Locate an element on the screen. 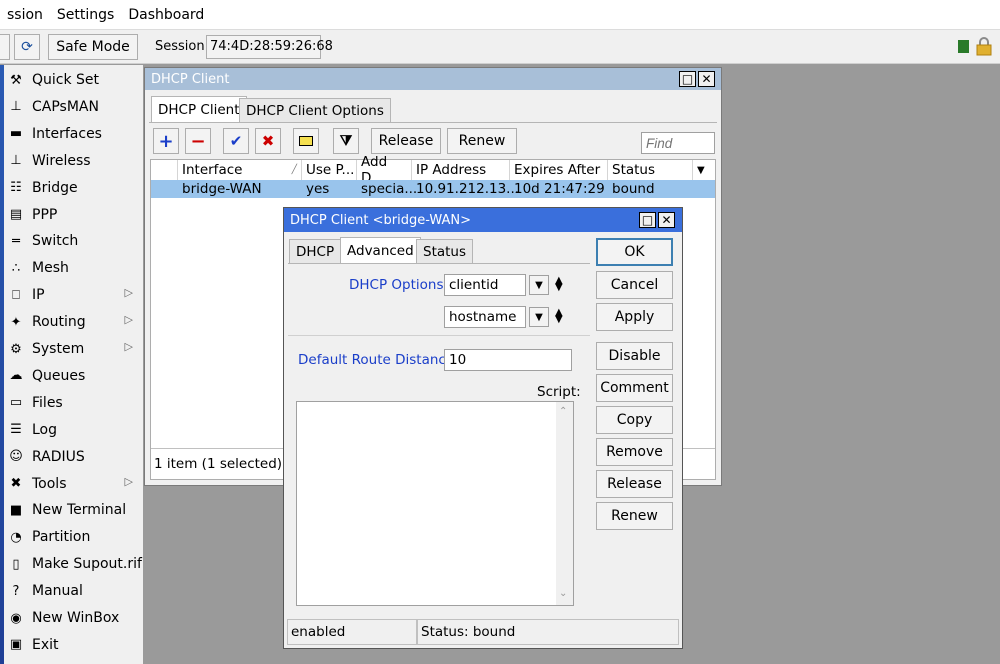 The width and height of the screenshot is (1000, 664). sidebar-item-ip: ⎕ IP ▷ is located at coordinates (74, 295).